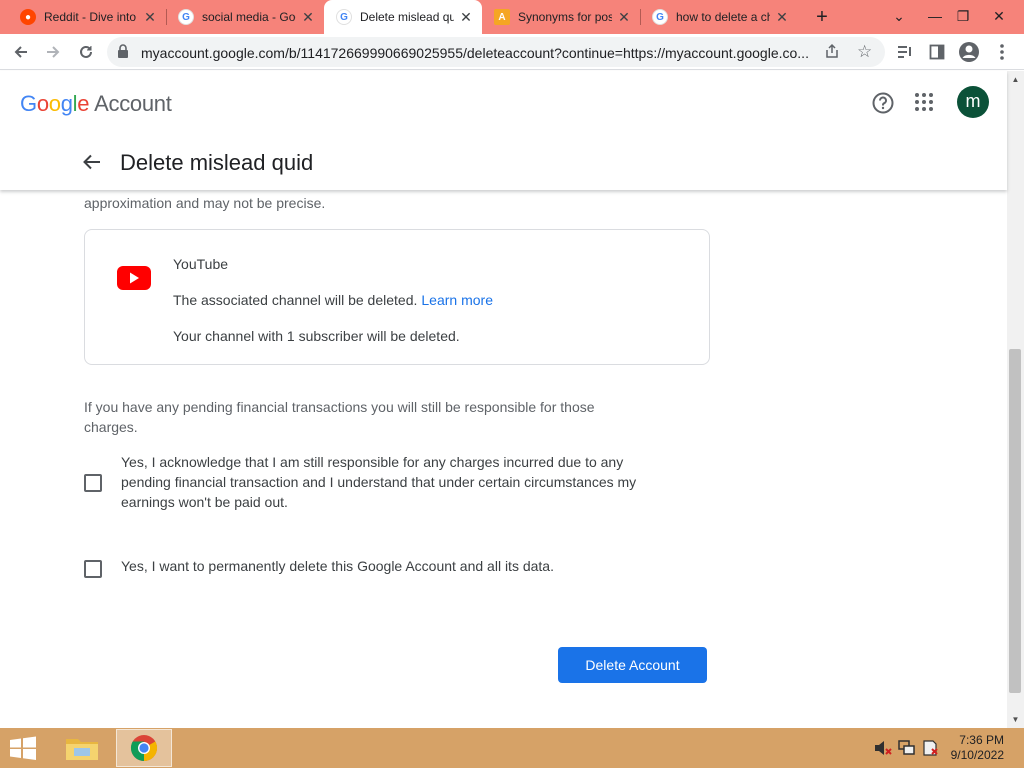  I want to click on action-center-icon, so click(931, 748).